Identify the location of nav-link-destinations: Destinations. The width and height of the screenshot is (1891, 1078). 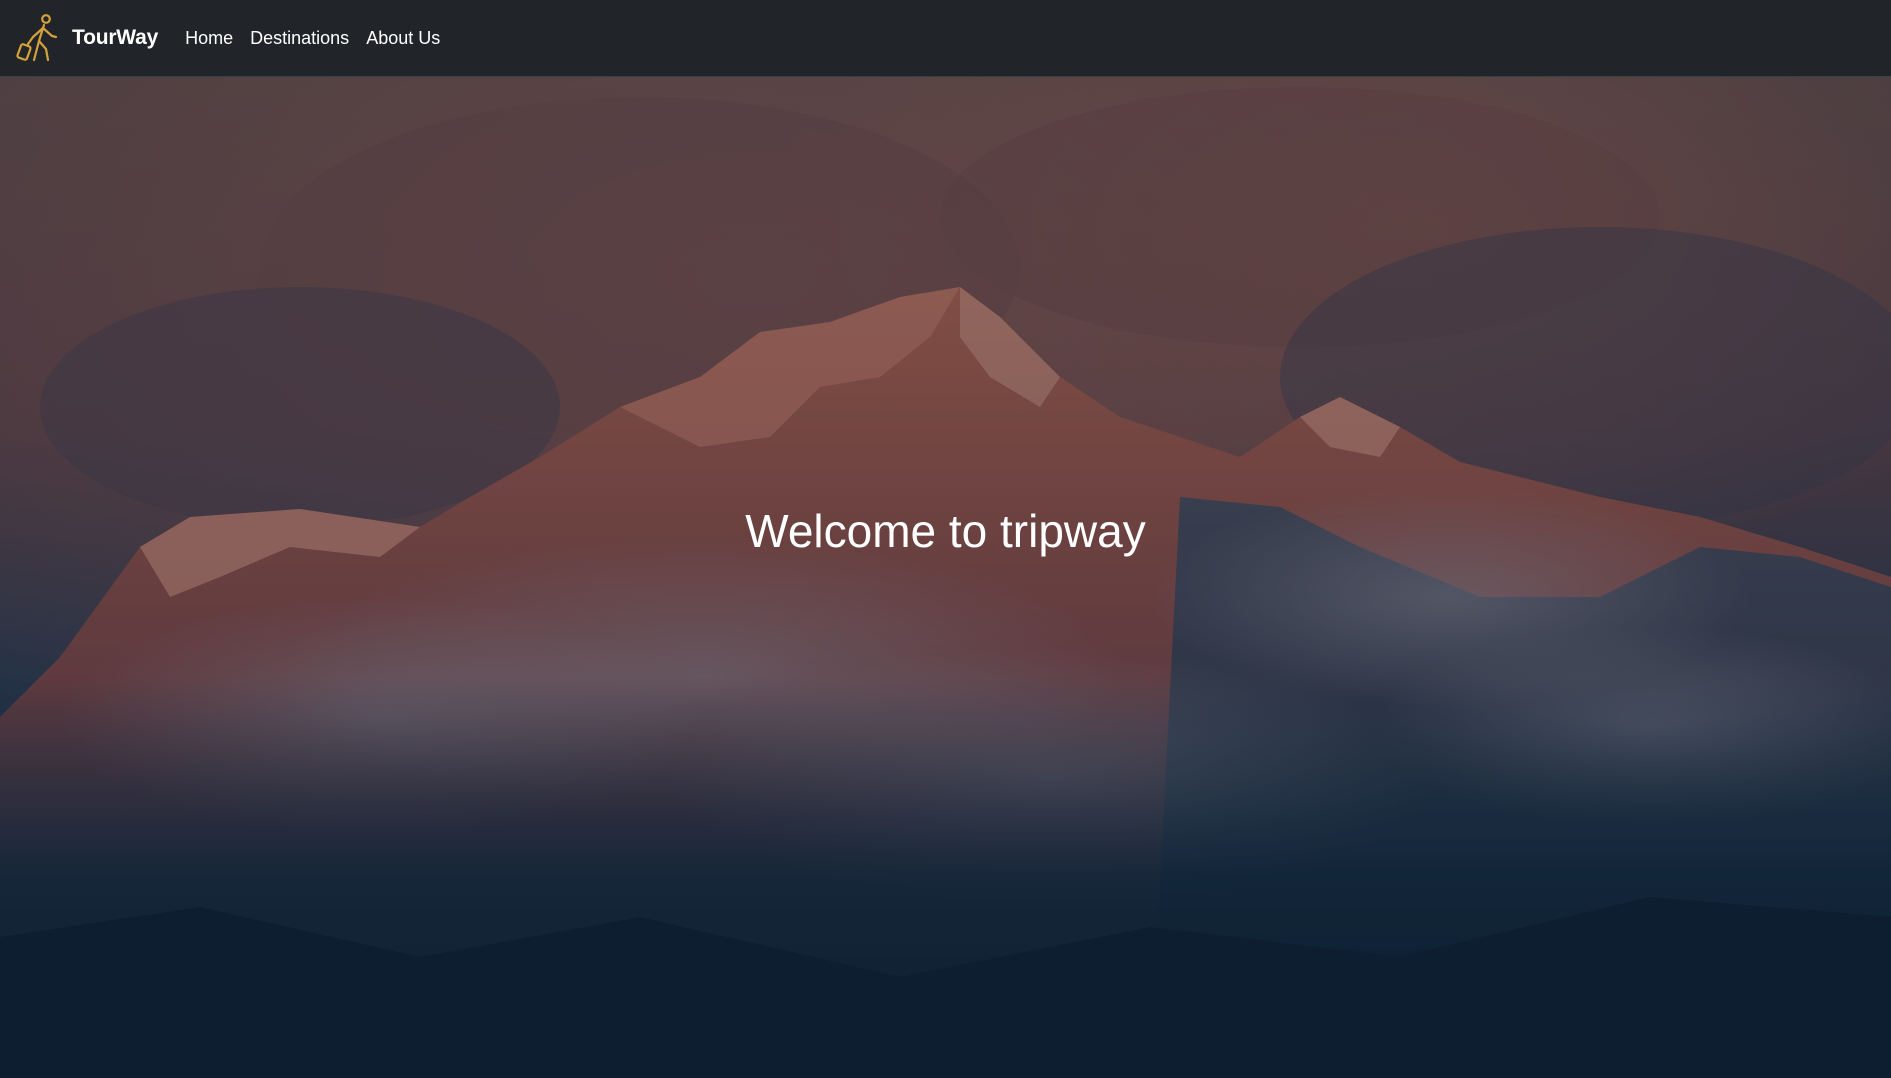
(299, 38).